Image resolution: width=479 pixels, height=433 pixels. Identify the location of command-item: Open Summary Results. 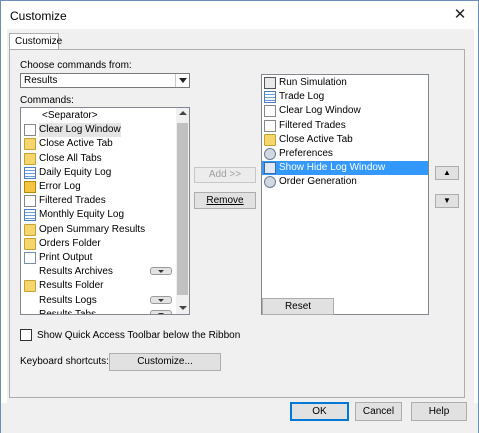
(99, 230).